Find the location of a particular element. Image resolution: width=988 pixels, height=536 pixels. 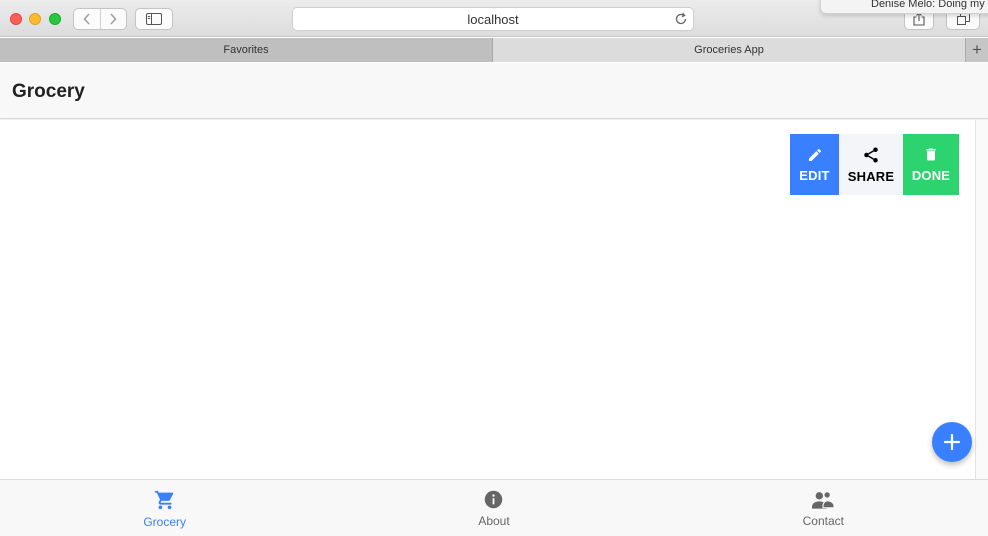

bottom-tab-bar: Grocery About Contact is located at coordinates (494, 507).